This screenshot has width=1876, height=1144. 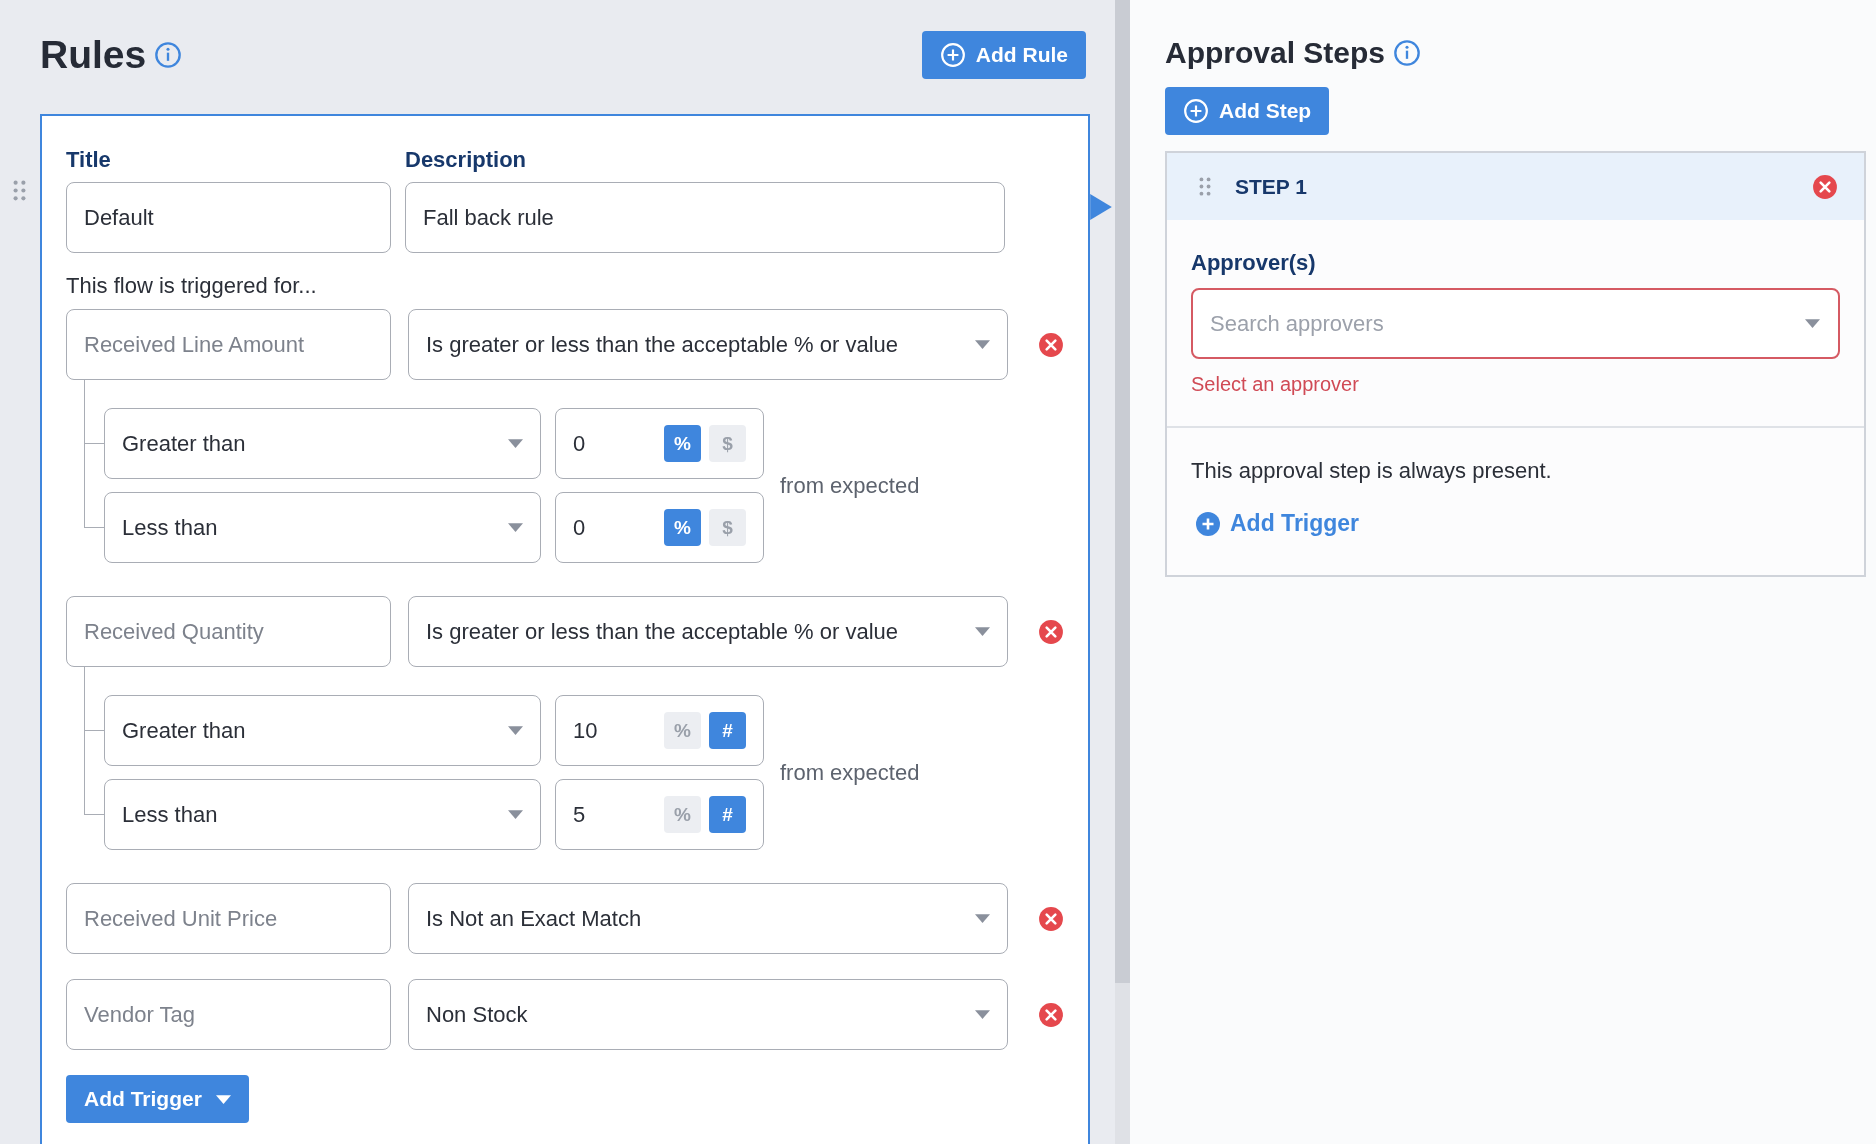 What do you see at coordinates (228, 217) in the screenshot?
I see `title-input: Default` at bounding box center [228, 217].